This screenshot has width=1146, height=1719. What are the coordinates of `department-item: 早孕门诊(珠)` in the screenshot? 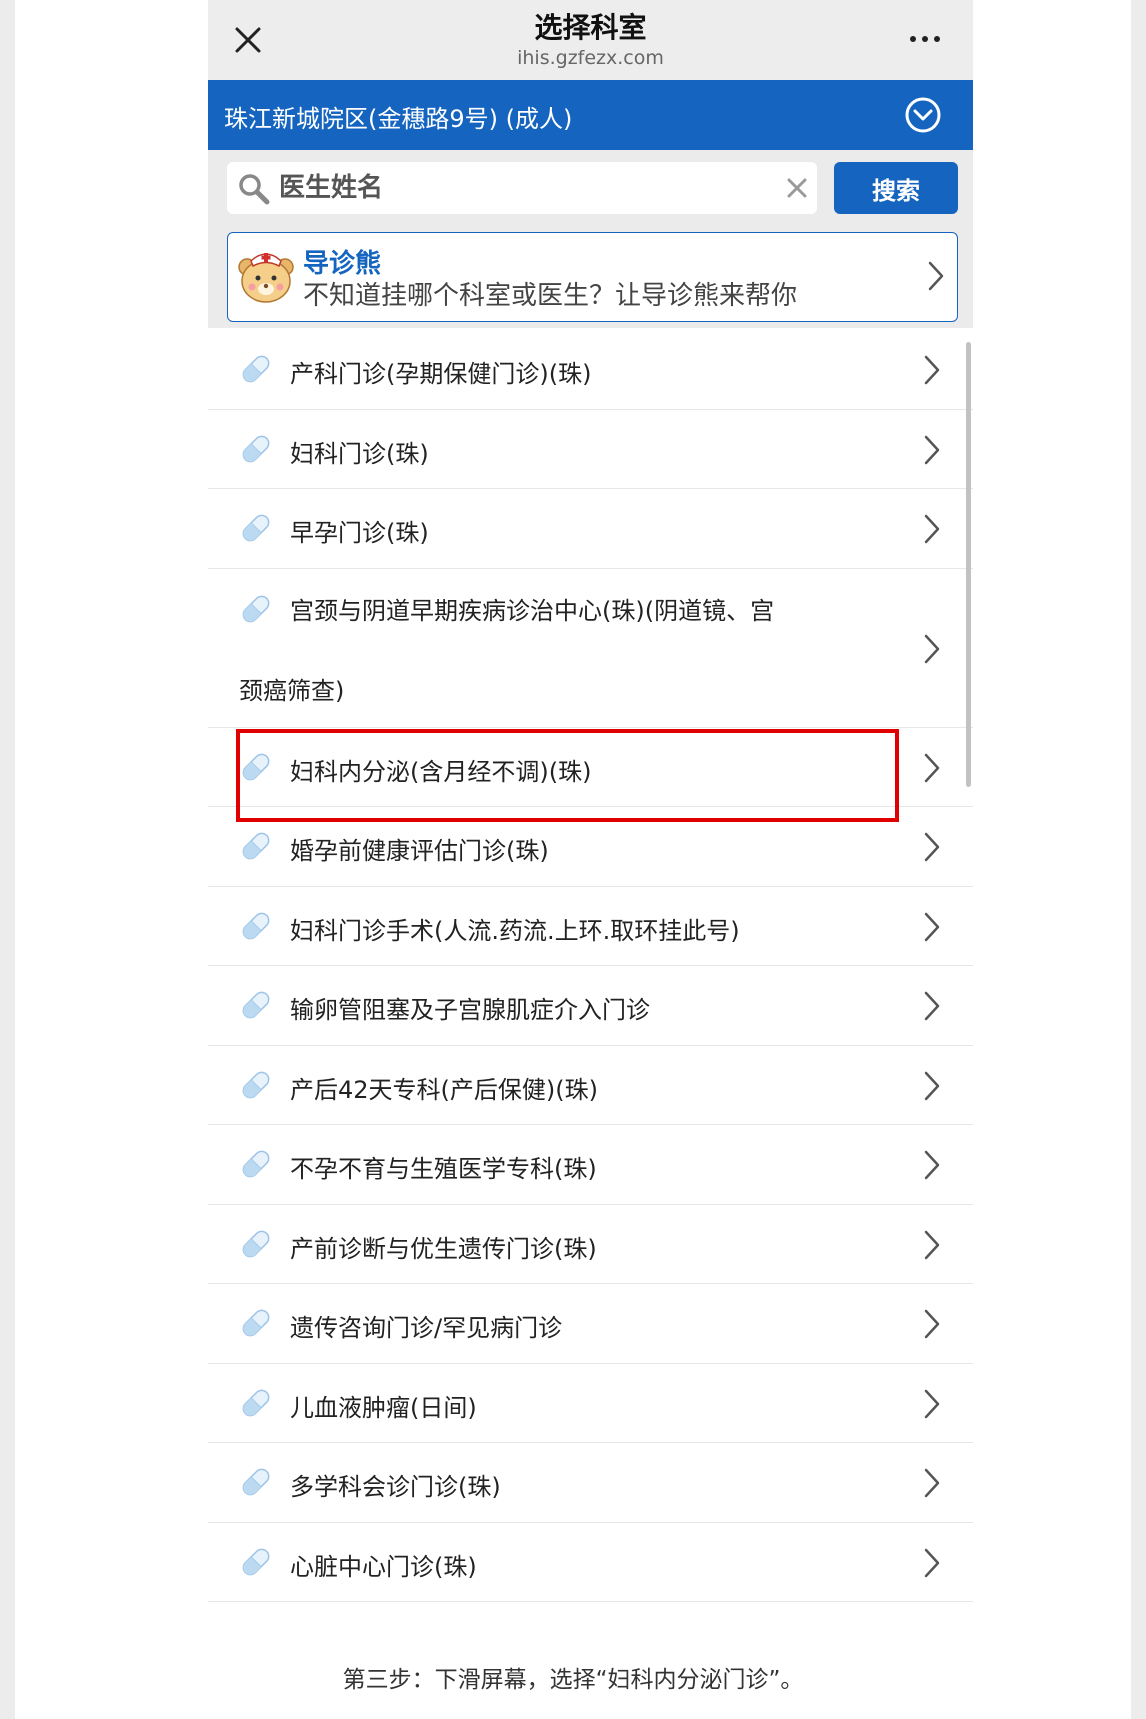 It's located at (590, 529).